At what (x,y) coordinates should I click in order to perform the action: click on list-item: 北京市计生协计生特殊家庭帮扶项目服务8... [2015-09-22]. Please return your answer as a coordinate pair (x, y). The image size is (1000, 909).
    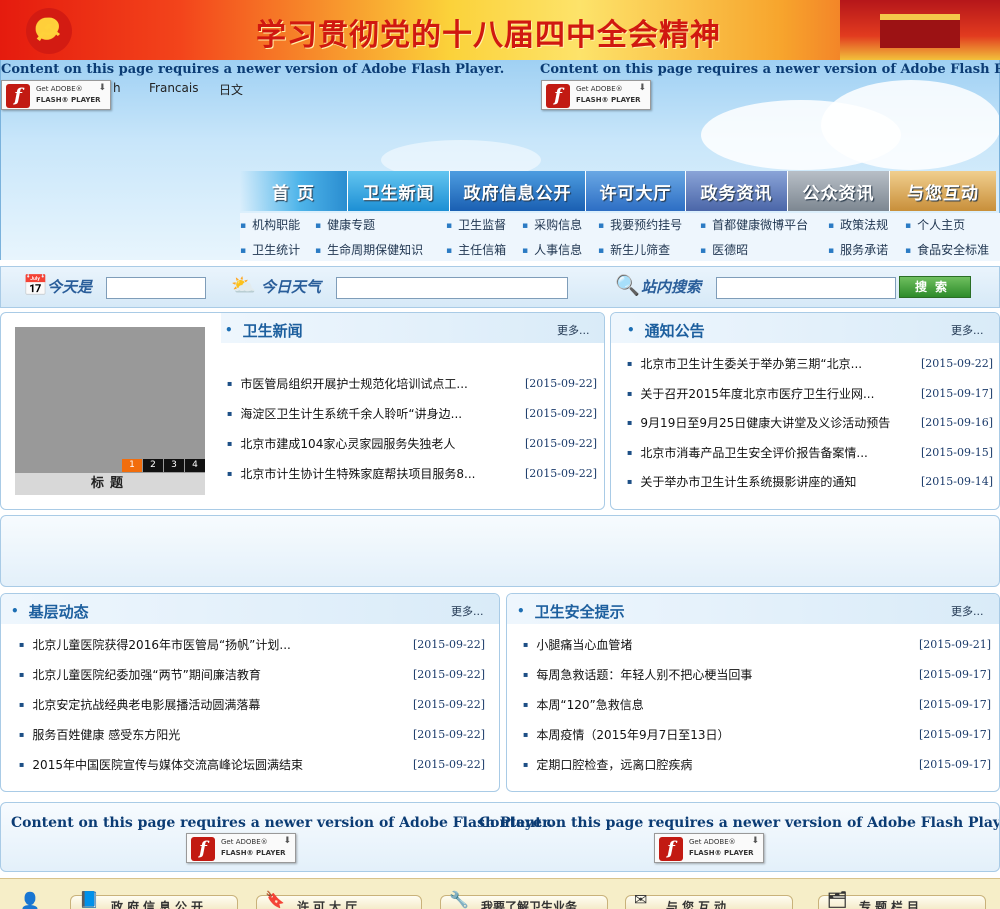
    Looking at the image, I should click on (412, 473).